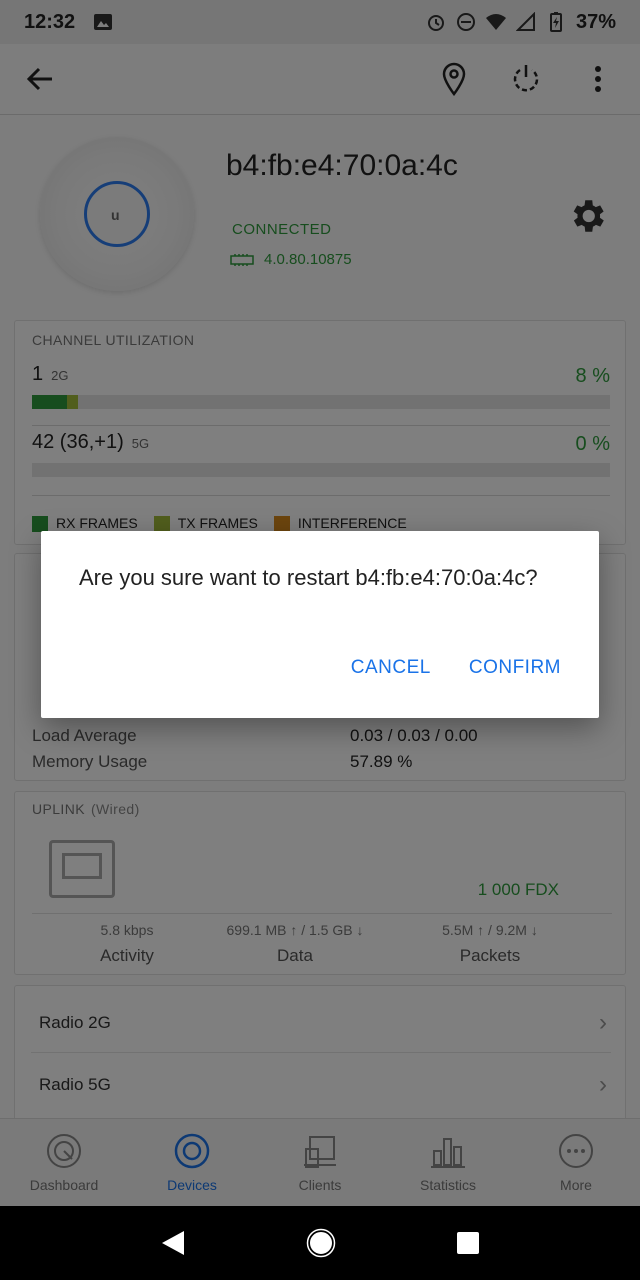 The image size is (640, 1280). Describe the element at coordinates (173, 1243) in the screenshot. I see `system-back-icon` at that location.